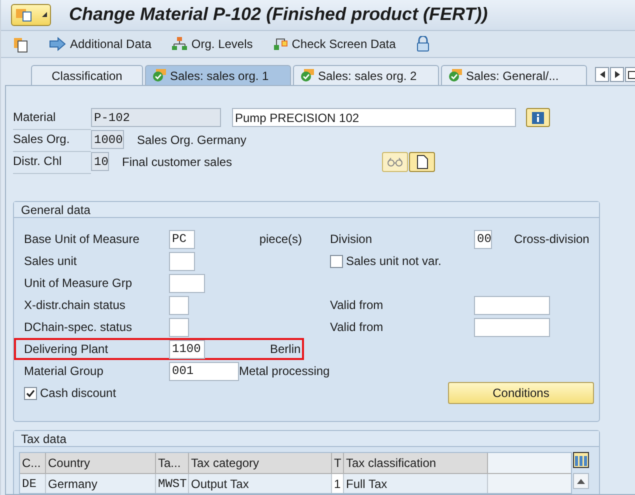  What do you see at coordinates (338, 483) in the screenshot?
I see `table-cell: 1` at bounding box center [338, 483].